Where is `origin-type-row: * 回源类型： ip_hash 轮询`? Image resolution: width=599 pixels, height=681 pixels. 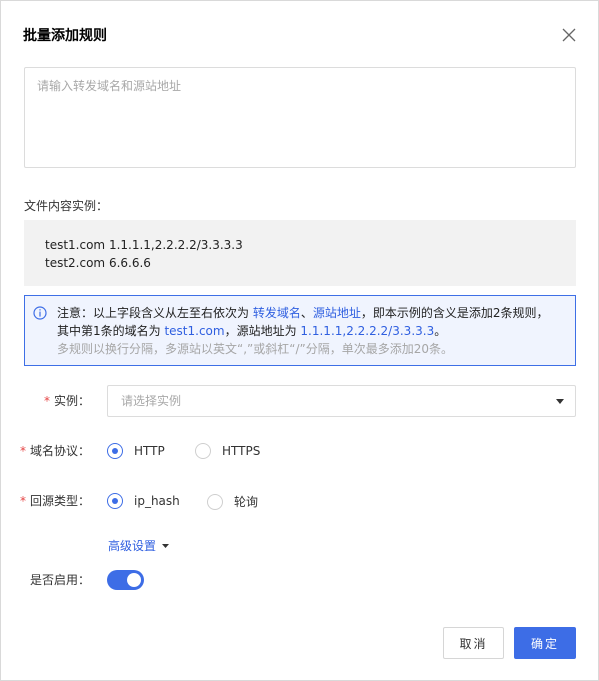 origin-type-row: * 回源类型： ip_hash 轮询 is located at coordinates (300, 501).